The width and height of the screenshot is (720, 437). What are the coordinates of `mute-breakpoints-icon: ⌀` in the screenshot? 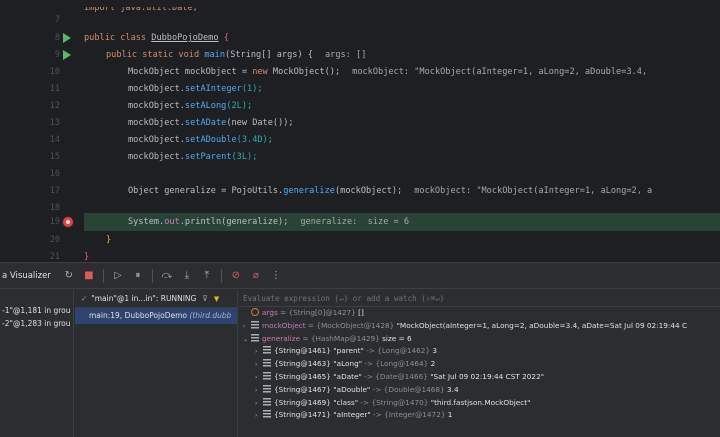 It's located at (256, 276).